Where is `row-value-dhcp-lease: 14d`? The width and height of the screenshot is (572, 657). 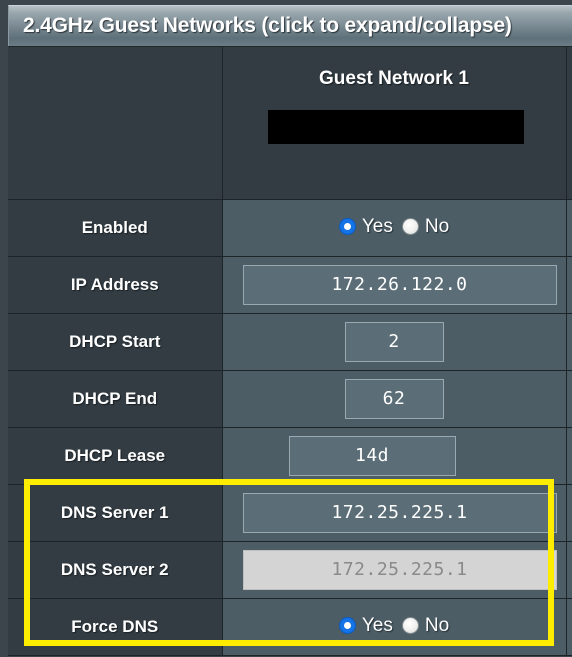 row-value-dhcp-lease: 14d is located at coordinates (394, 456).